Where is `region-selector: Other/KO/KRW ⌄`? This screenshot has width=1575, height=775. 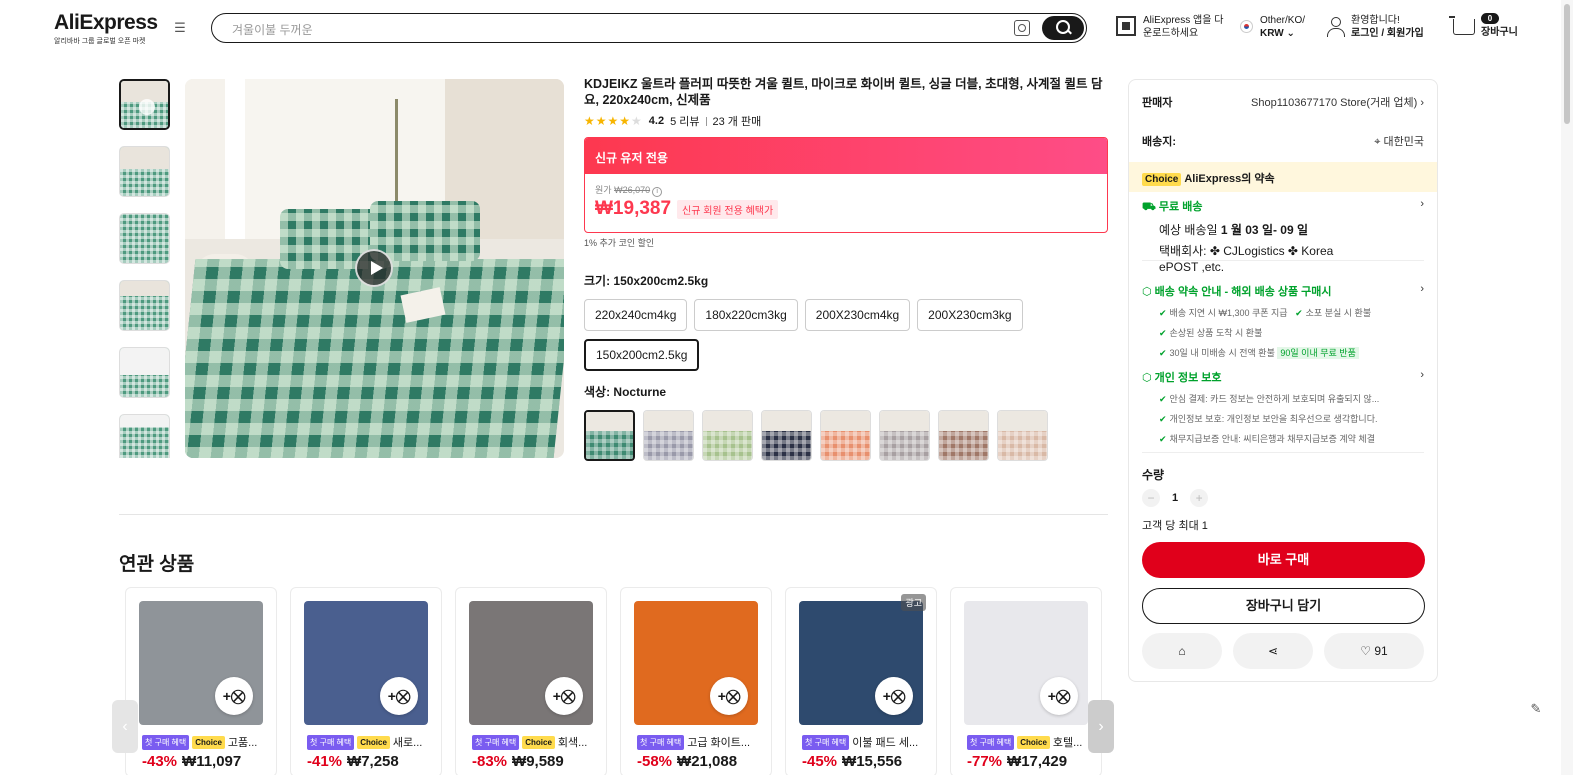 region-selector: Other/KO/KRW ⌄ is located at coordinates (1272, 27).